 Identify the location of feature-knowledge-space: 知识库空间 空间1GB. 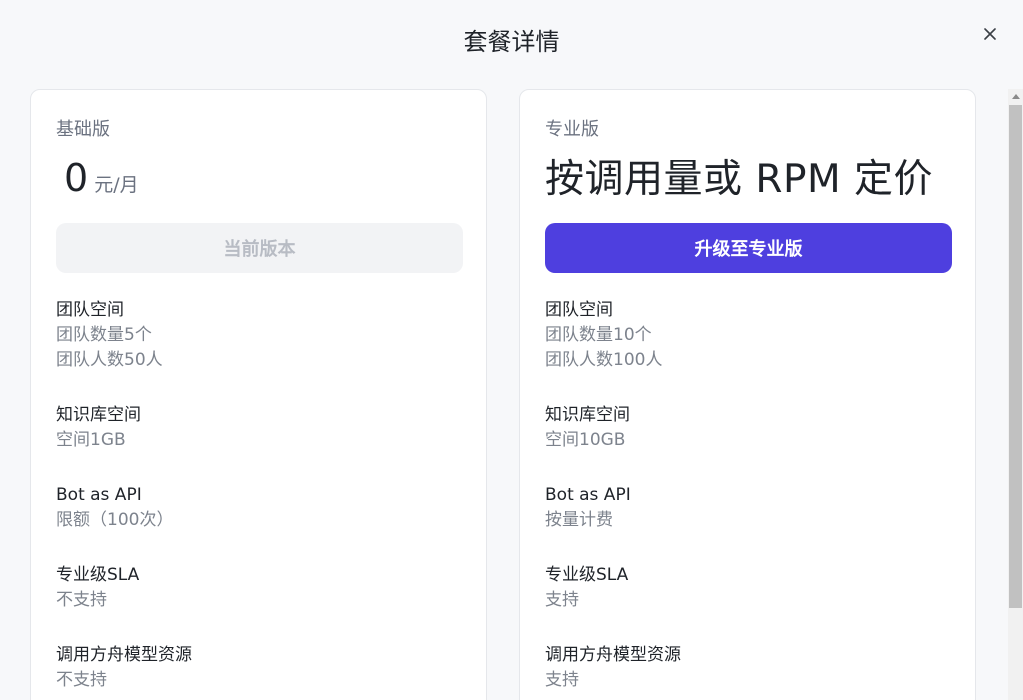
(98, 428).